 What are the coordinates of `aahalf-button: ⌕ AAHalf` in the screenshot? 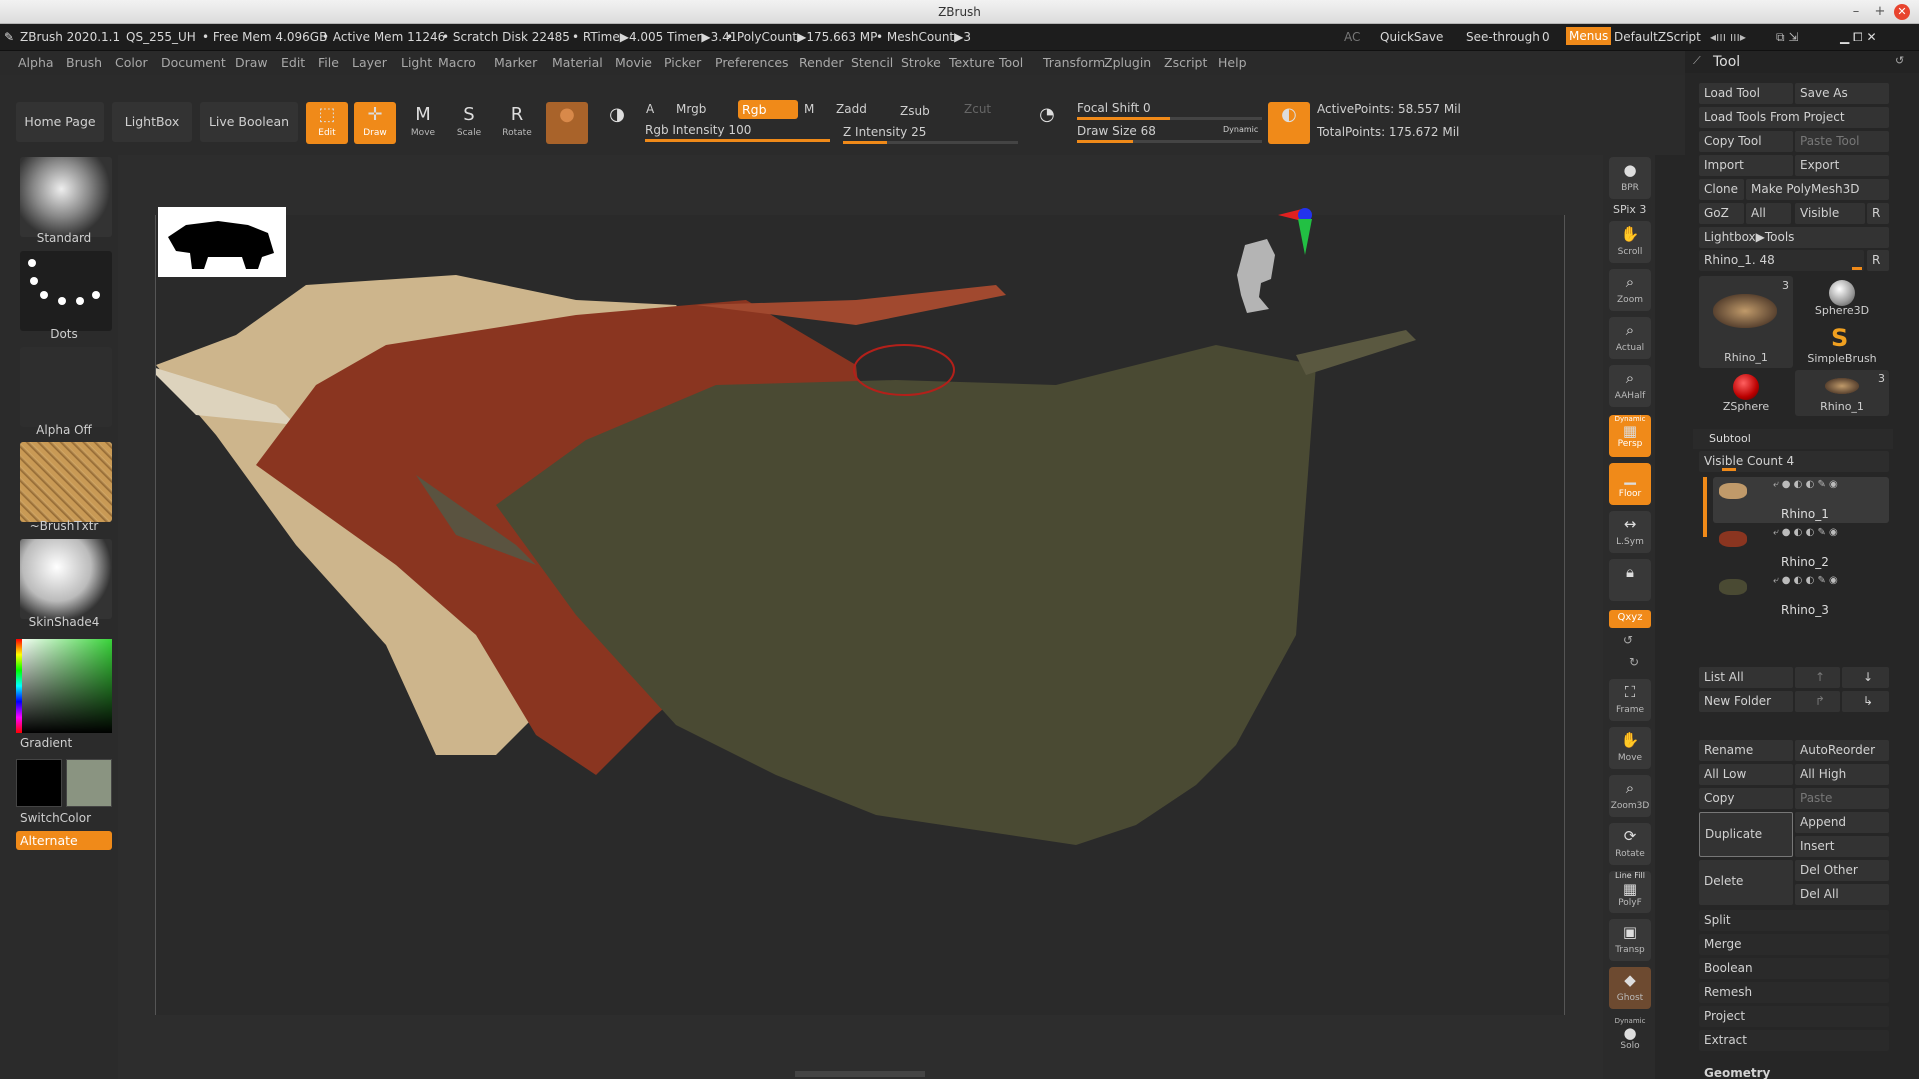 It's located at (1630, 386).